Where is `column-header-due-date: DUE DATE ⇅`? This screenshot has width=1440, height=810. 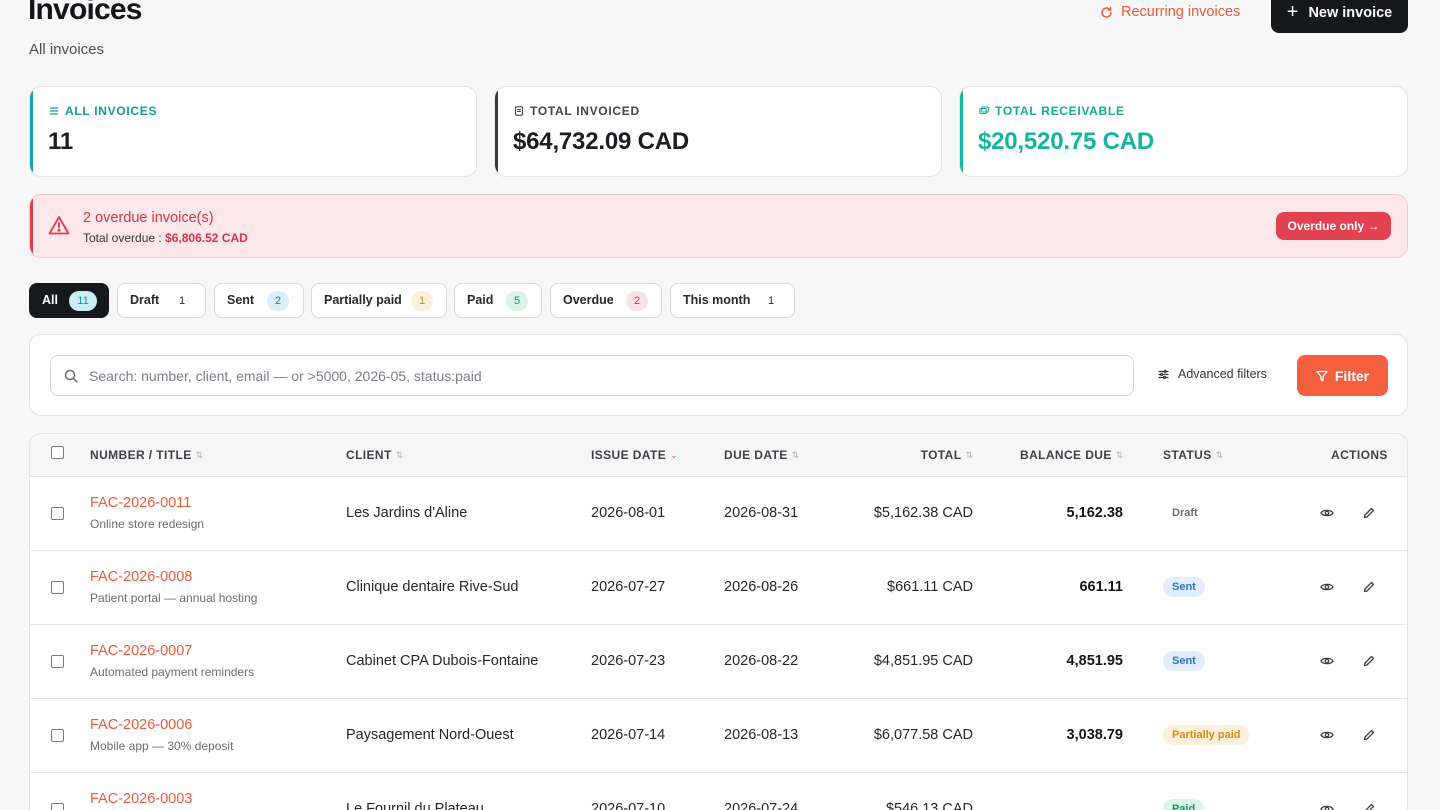 column-header-due-date: DUE DATE ⇅ is located at coordinates (761, 455).